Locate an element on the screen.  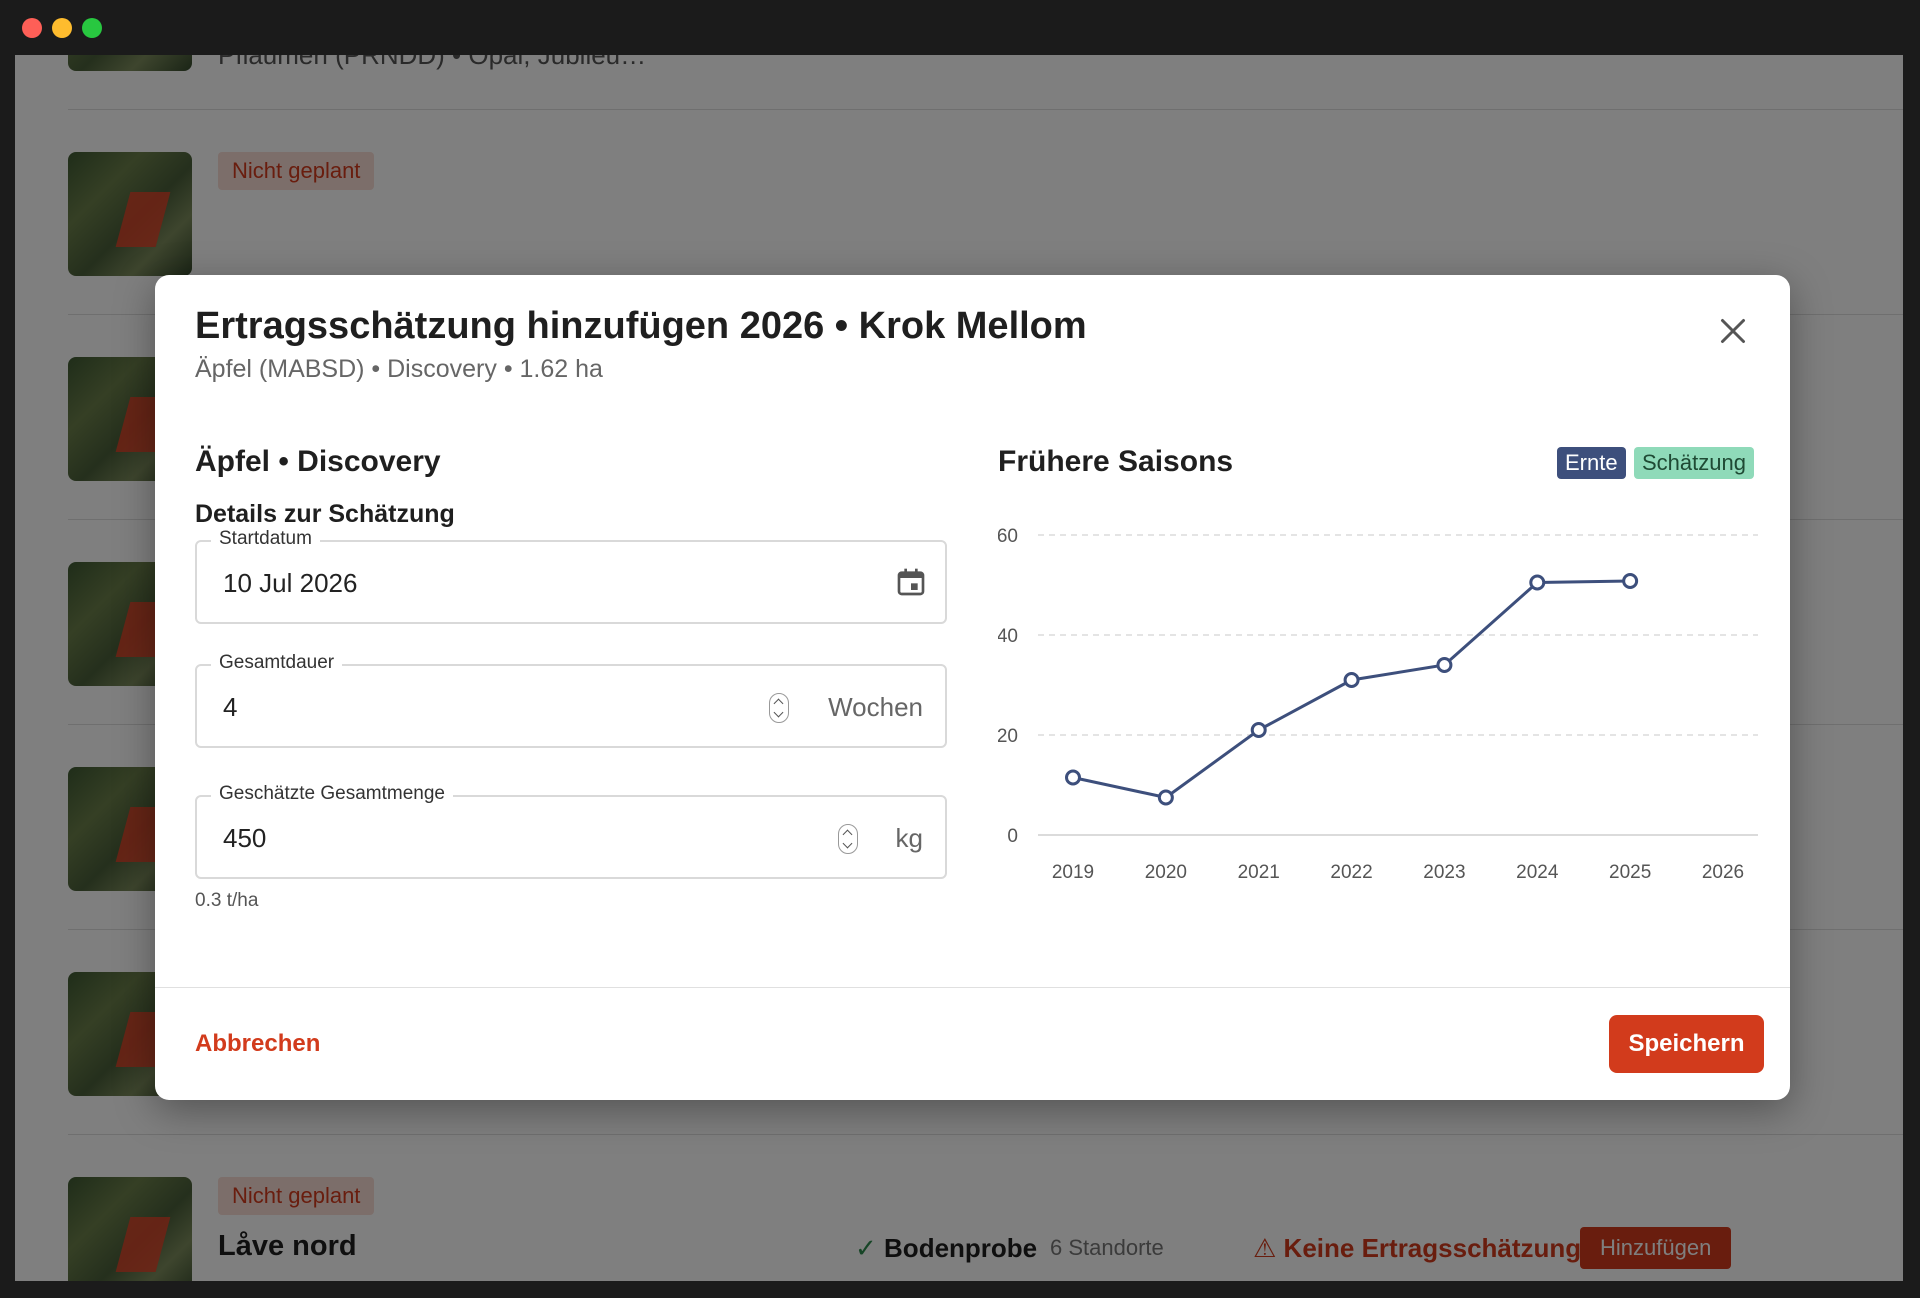
duration-input is located at coordinates (448, 707).